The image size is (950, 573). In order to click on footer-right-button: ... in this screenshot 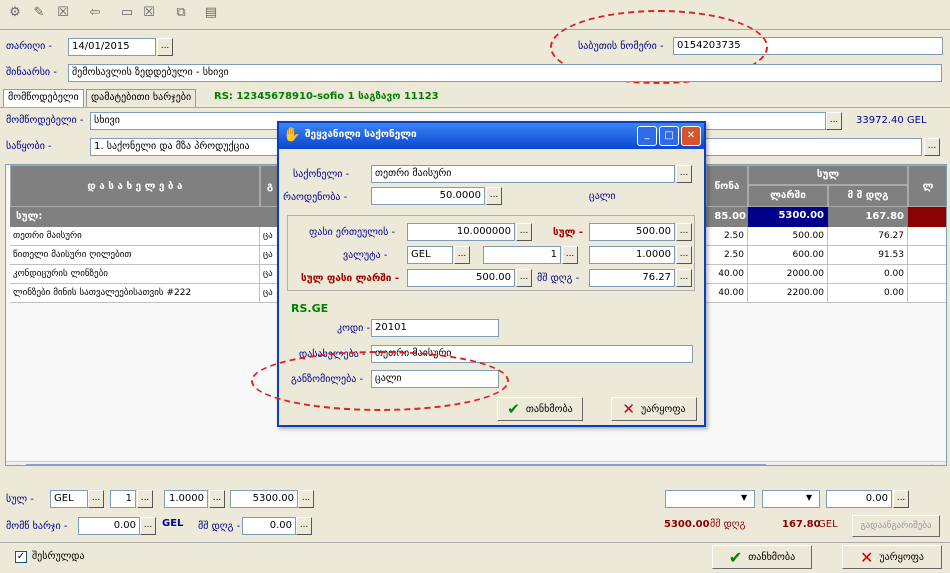, I will do `click(901, 499)`.